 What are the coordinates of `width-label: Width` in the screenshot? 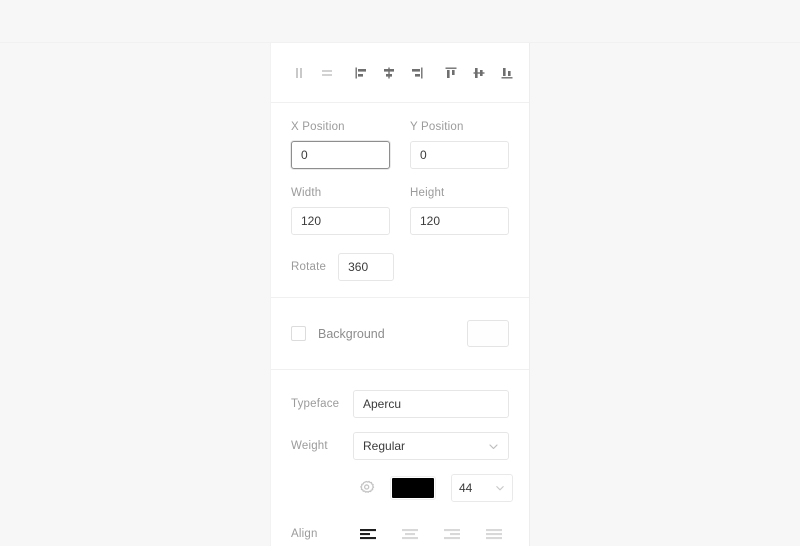 It's located at (306, 193).